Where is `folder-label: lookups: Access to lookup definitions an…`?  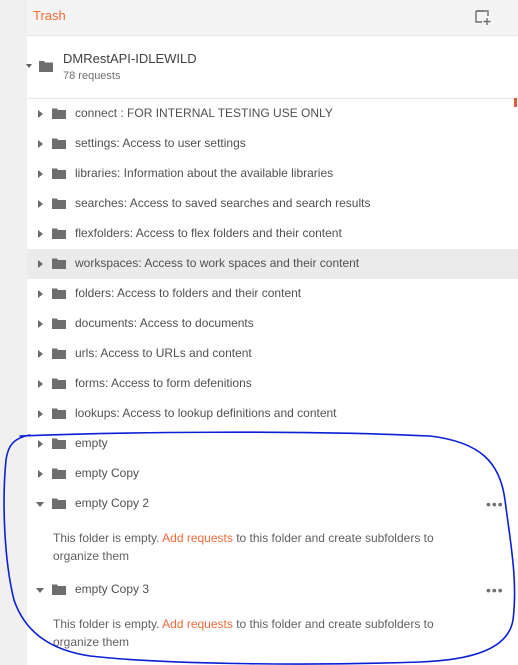
folder-label: lookups: Access to lookup definitions an… is located at coordinates (206, 413).